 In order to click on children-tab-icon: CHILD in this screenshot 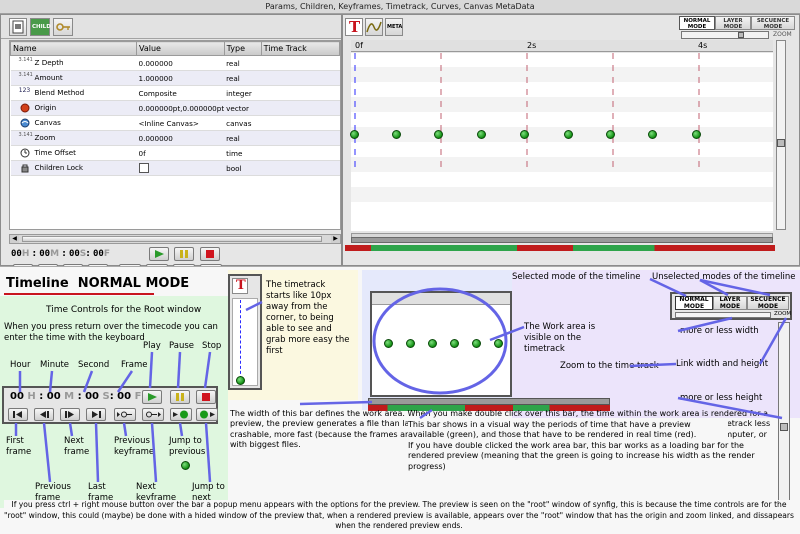, I will do `click(41, 27)`.